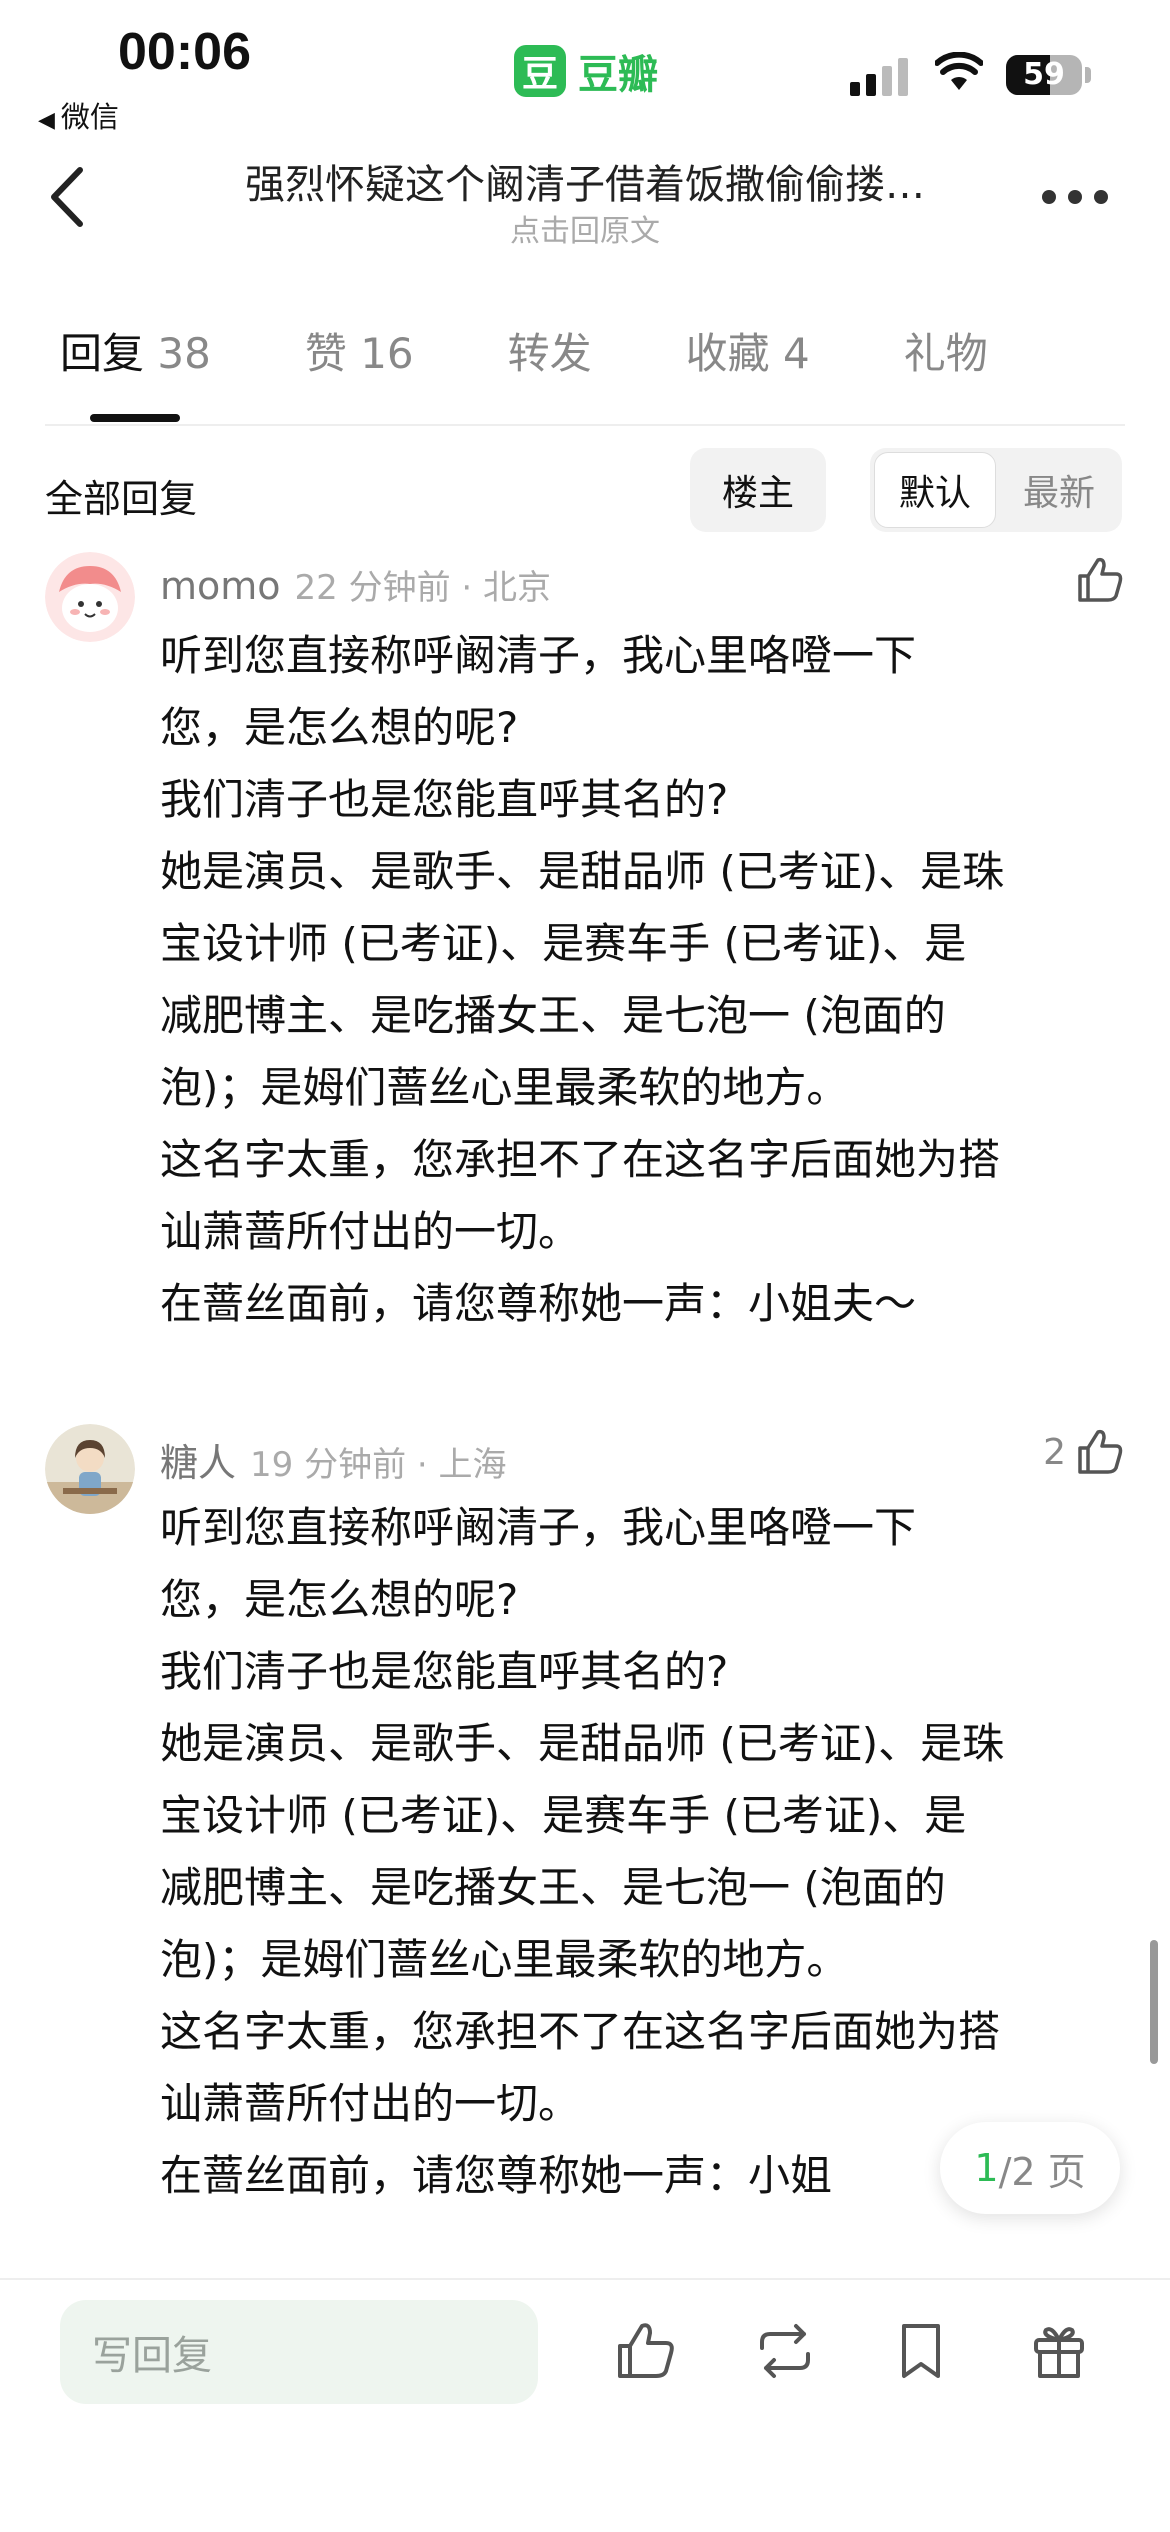  I want to click on status-bar: 00:06 ◀ 微信 豆 豆瓣 59, so click(585, 67).